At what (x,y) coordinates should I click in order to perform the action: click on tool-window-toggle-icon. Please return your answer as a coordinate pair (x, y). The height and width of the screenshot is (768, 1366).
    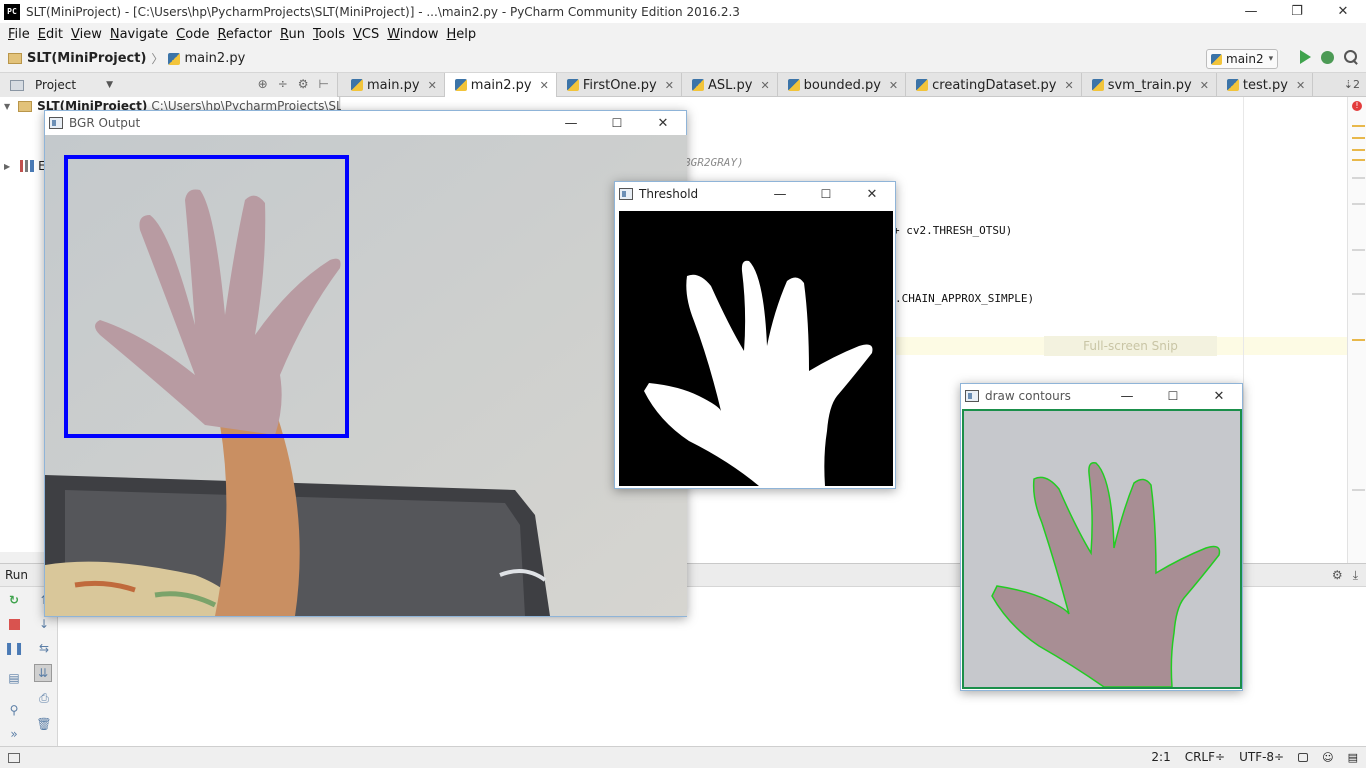
    Looking at the image, I should click on (14, 757).